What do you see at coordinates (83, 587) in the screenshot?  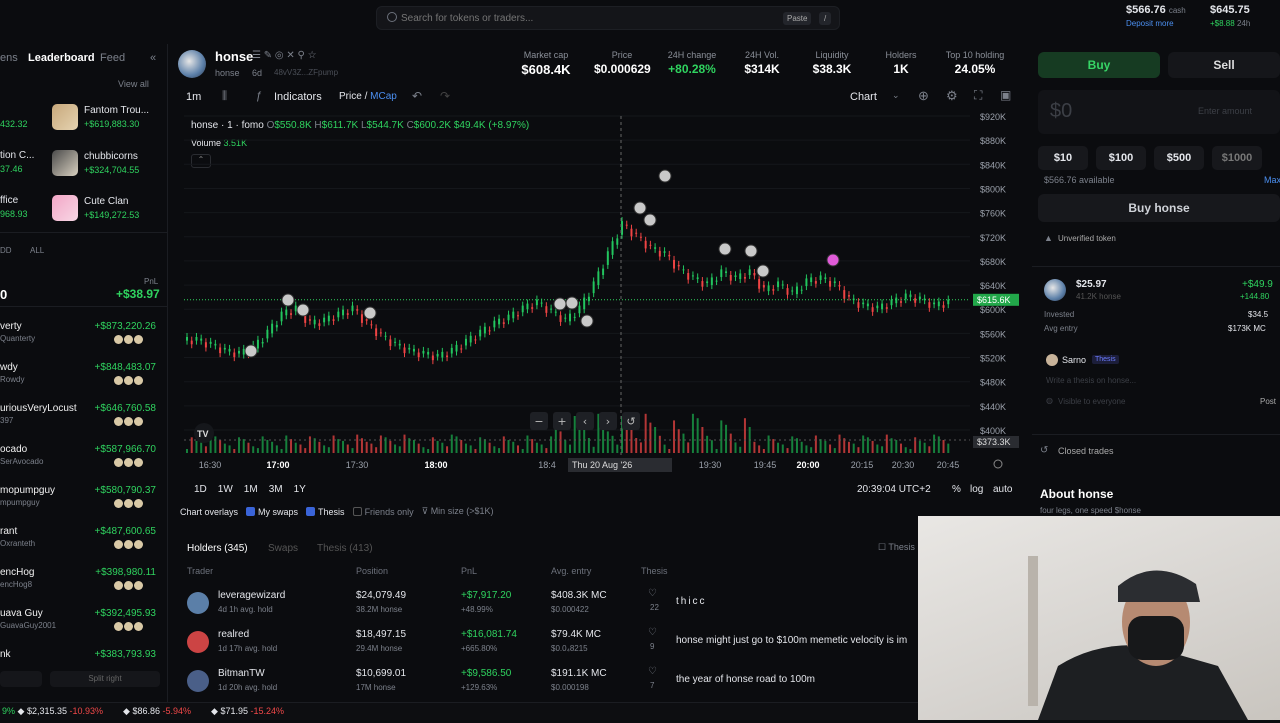 I see `trader-row: encHog encHog8 +$398,980.11` at bounding box center [83, 587].